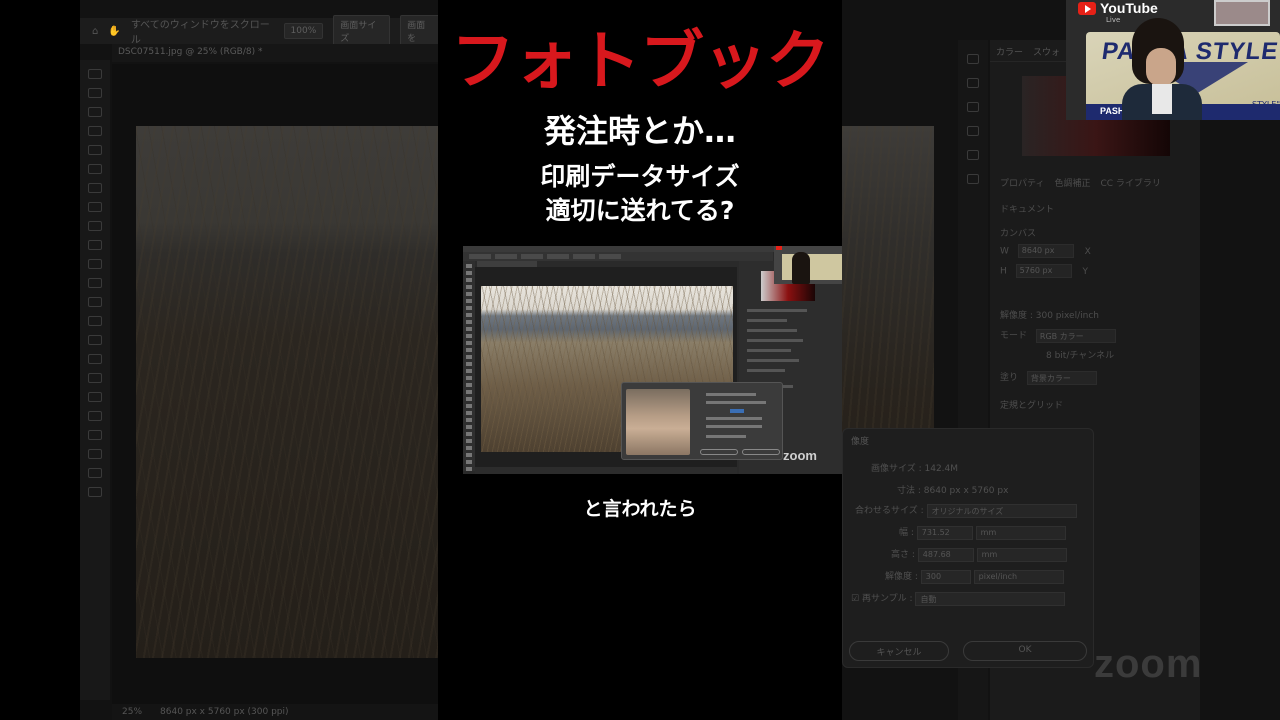 The width and height of the screenshot is (1280, 720). What do you see at coordinates (808, 265) in the screenshot?
I see `mini-webcam` at bounding box center [808, 265].